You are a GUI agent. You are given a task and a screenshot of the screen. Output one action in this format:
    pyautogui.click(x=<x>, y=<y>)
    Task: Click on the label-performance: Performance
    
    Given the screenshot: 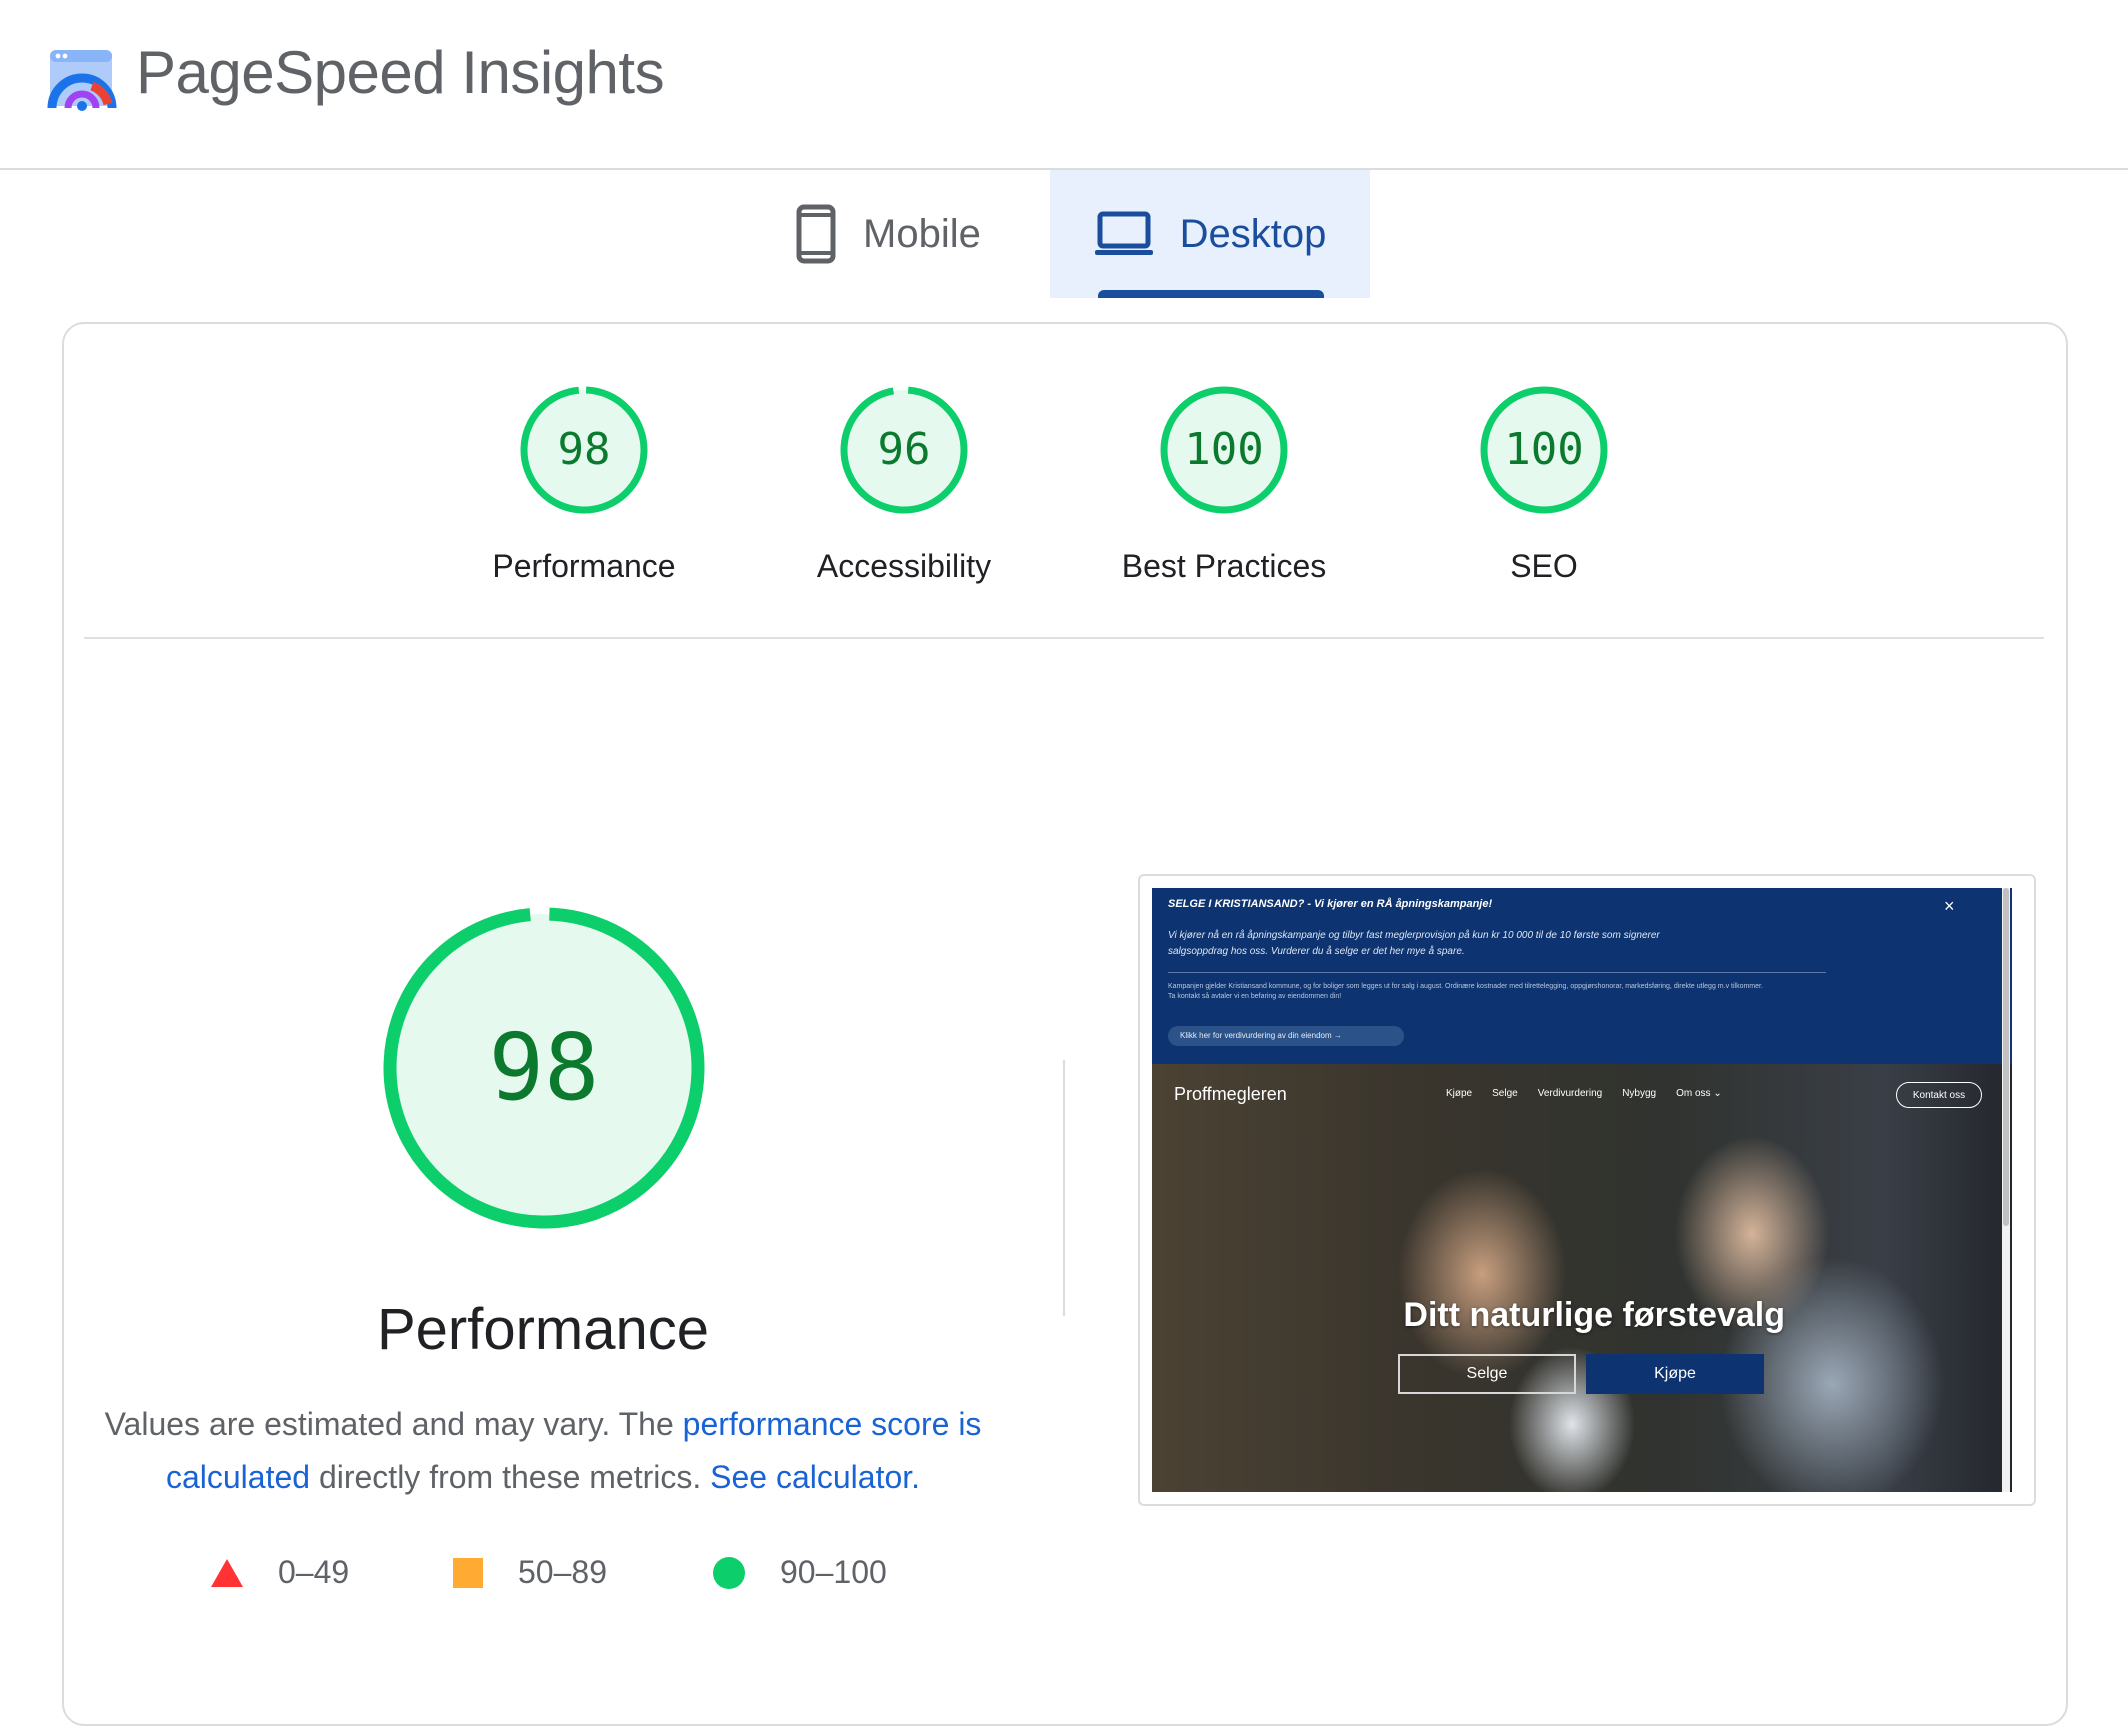 What is the action you would take?
    pyautogui.click(x=584, y=566)
    